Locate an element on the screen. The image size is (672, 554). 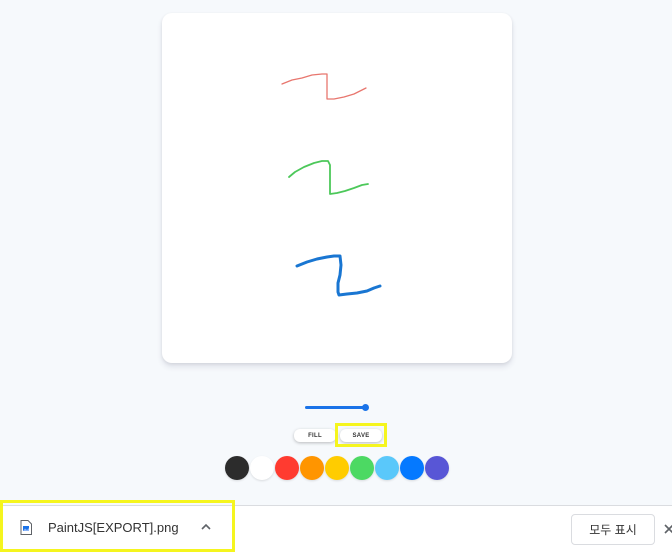
fill-button: FILL is located at coordinates (315, 435).